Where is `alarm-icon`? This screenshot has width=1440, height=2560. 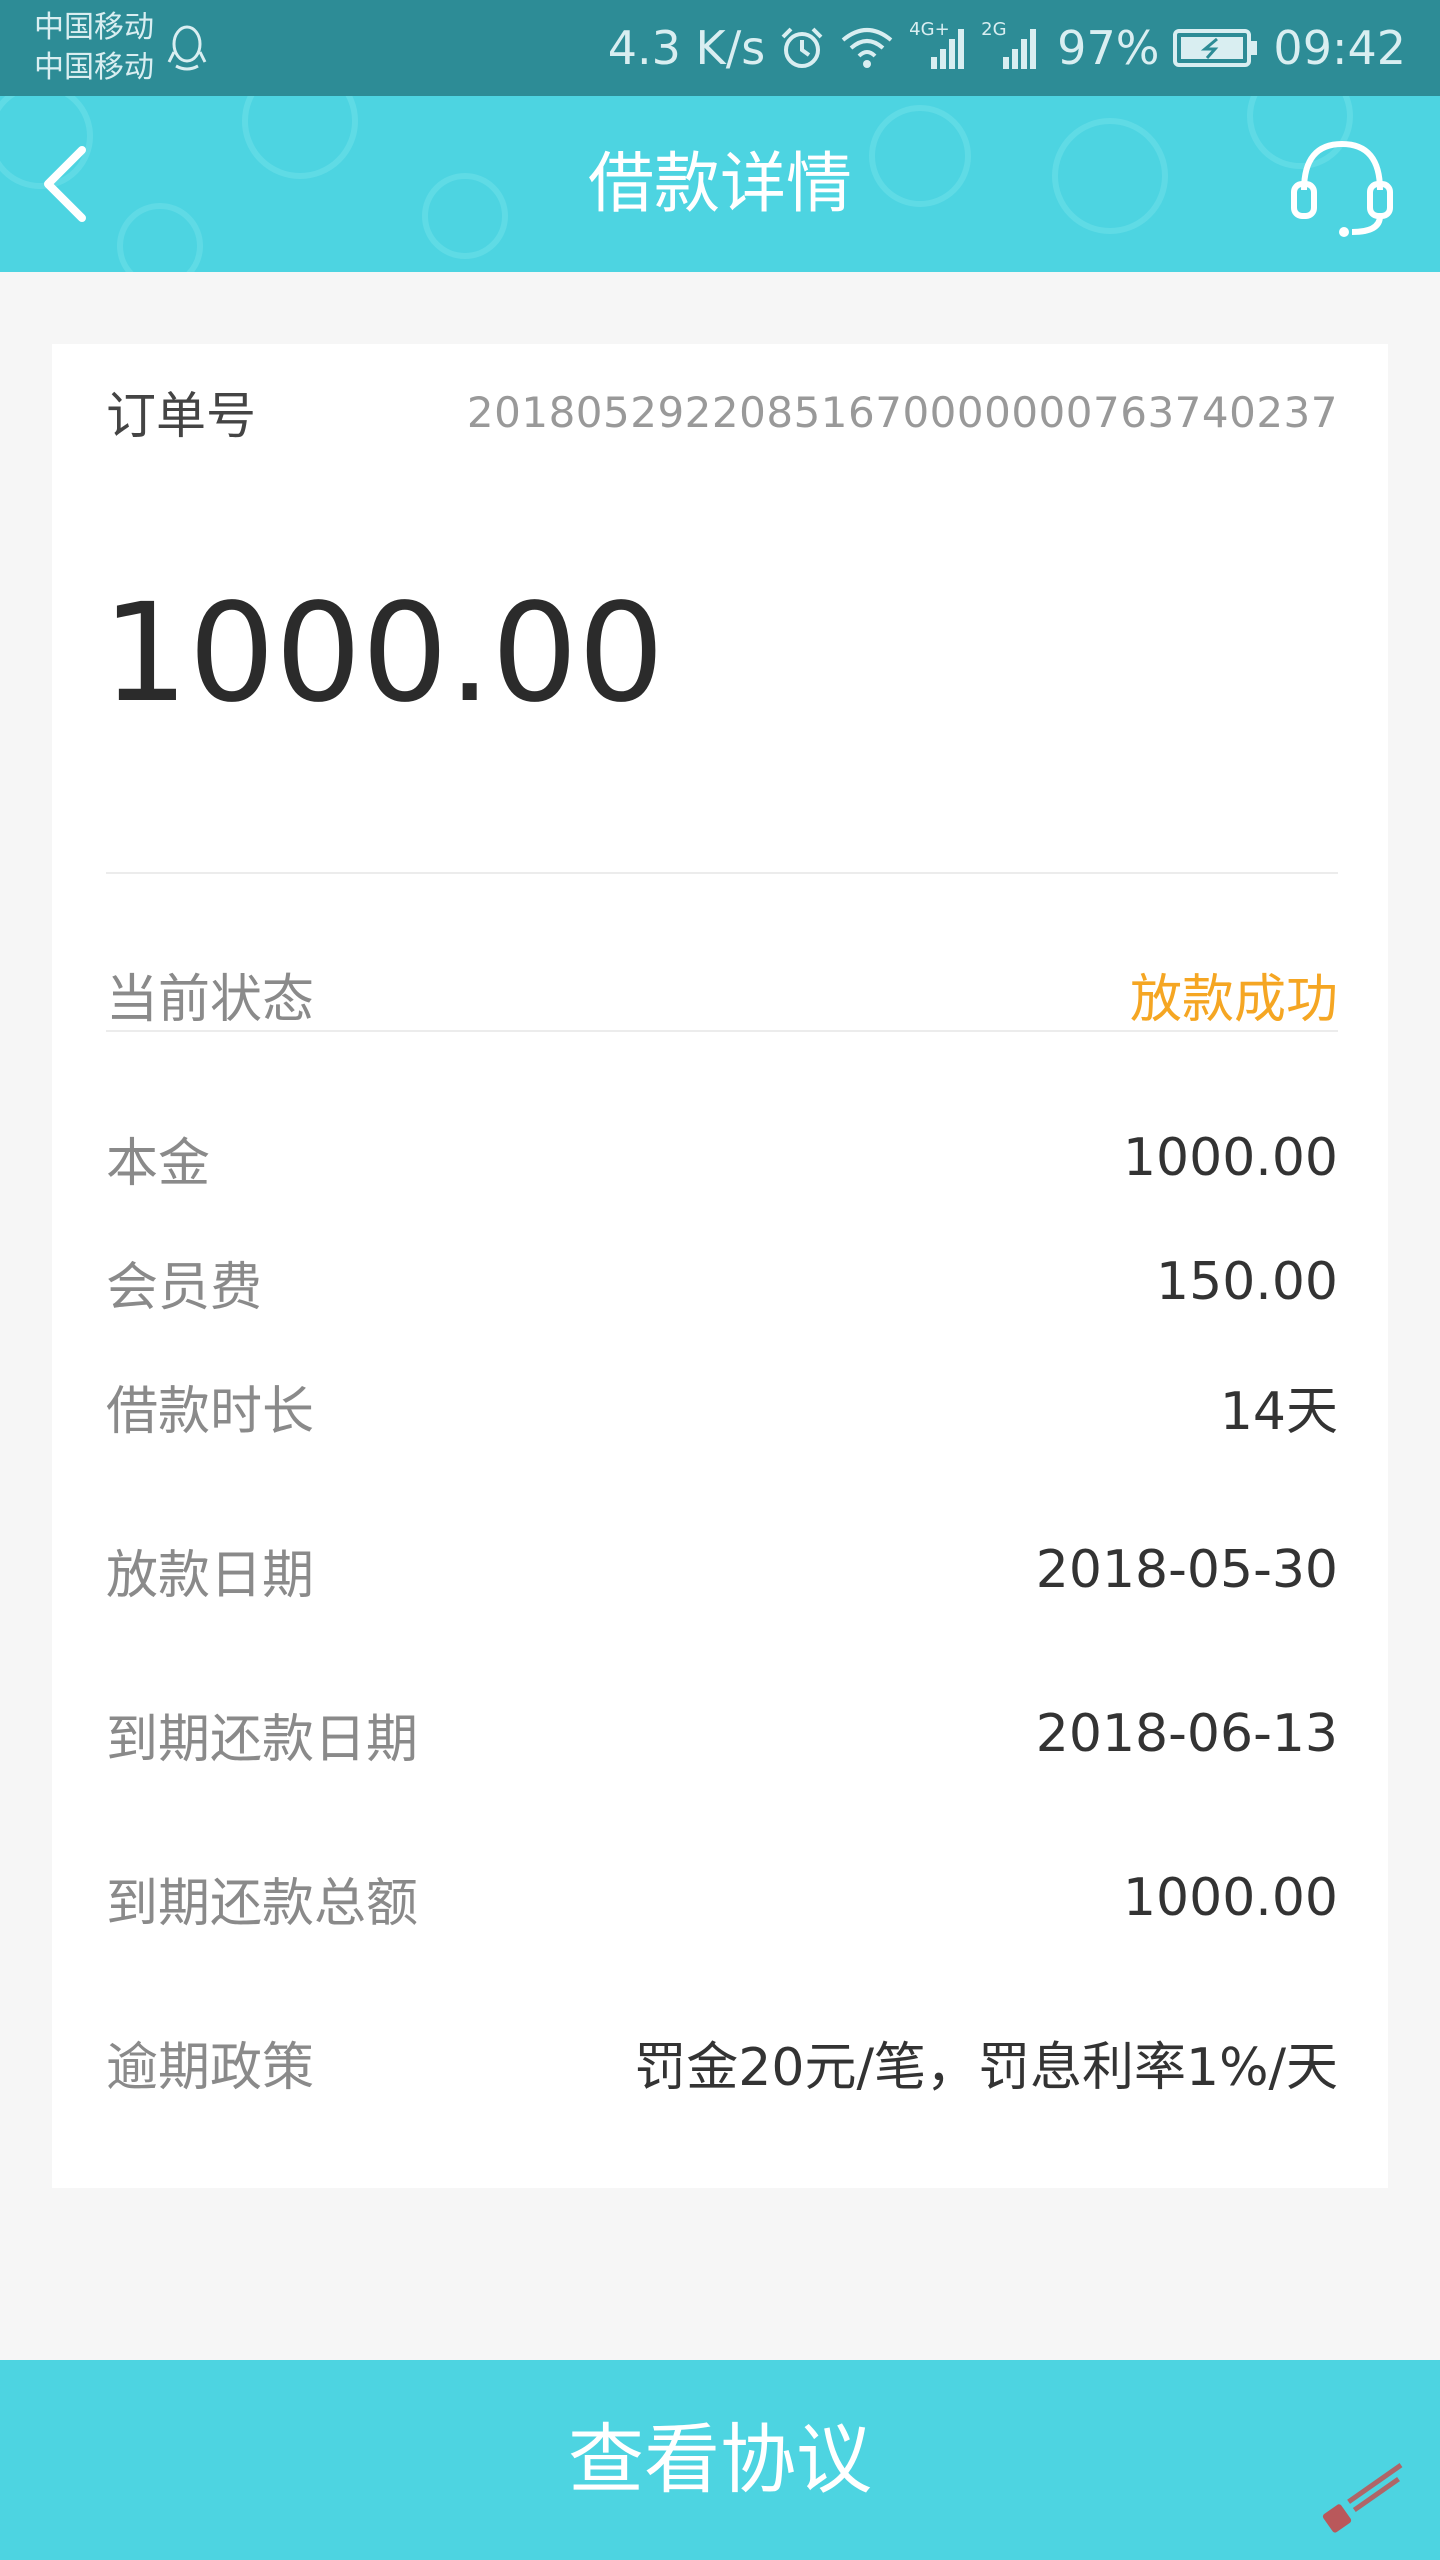 alarm-icon is located at coordinates (802, 47).